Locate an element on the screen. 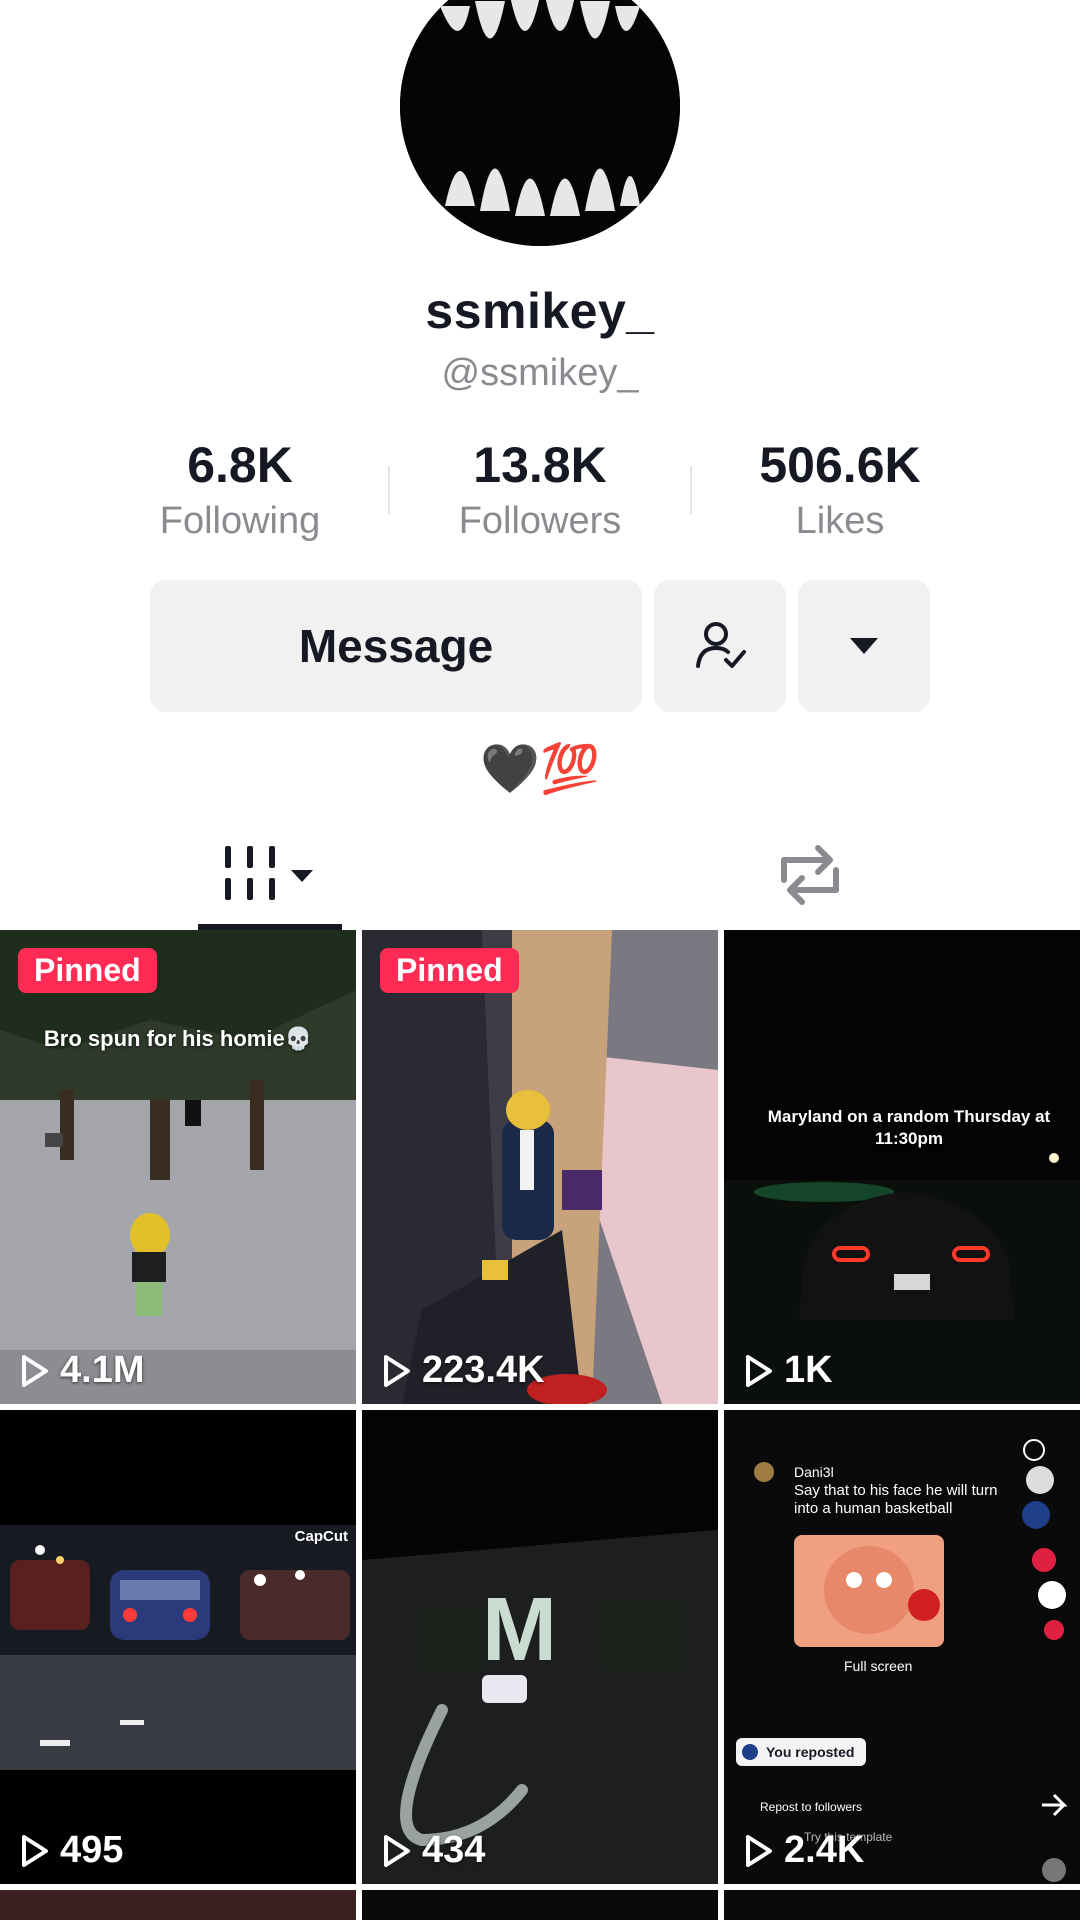 The image size is (1080, 1920). video-caption: Maryland on a random Thursday at 11:30pm is located at coordinates (909, 1127).